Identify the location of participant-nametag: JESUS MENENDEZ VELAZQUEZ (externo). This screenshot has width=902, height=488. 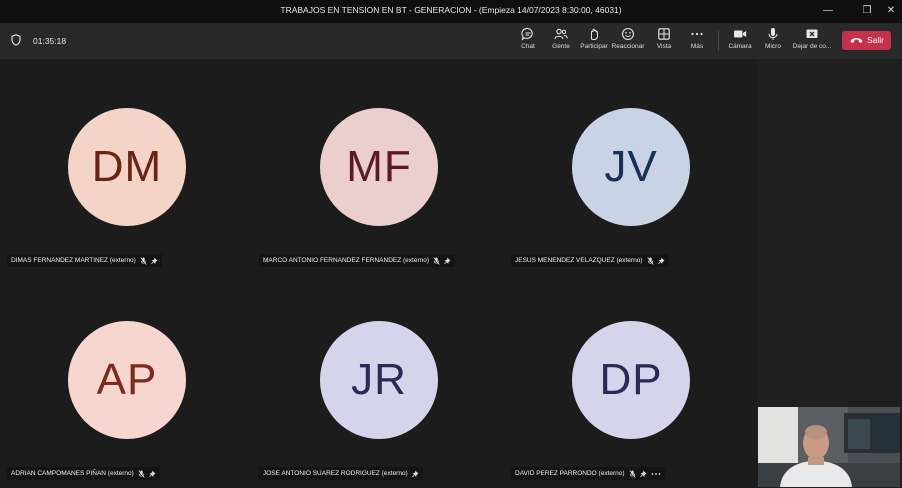
(590, 260).